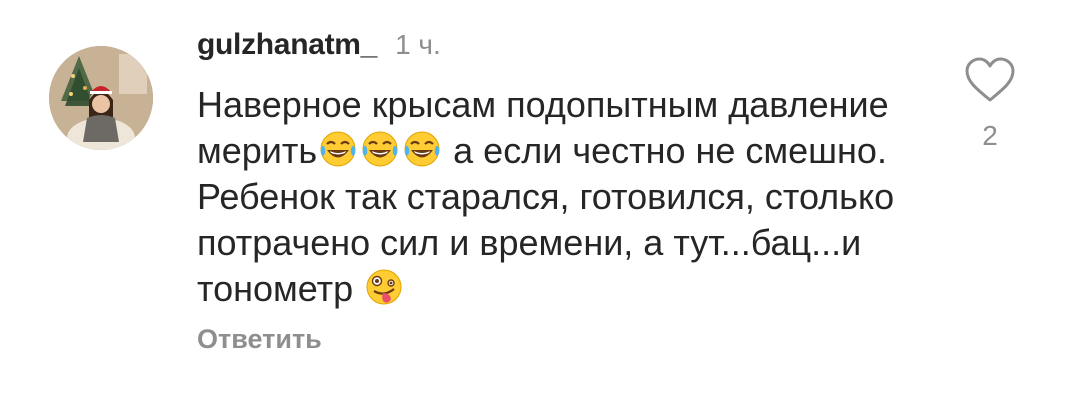 This screenshot has height=402, width=1080. What do you see at coordinates (384, 287) in the screenshot?
I see `zany-face-icon` at bounding box center [384, 287].